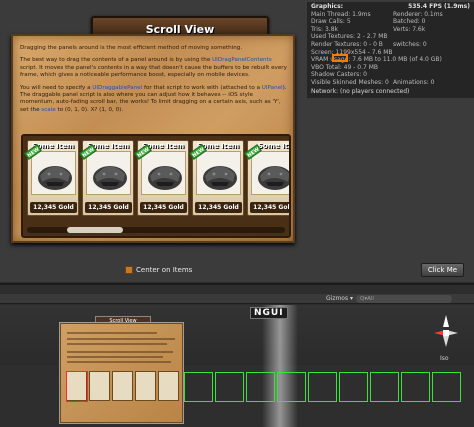  Describe the element at coordinates (77, 386) in the screenshot. I see `selection-outline` at that location.